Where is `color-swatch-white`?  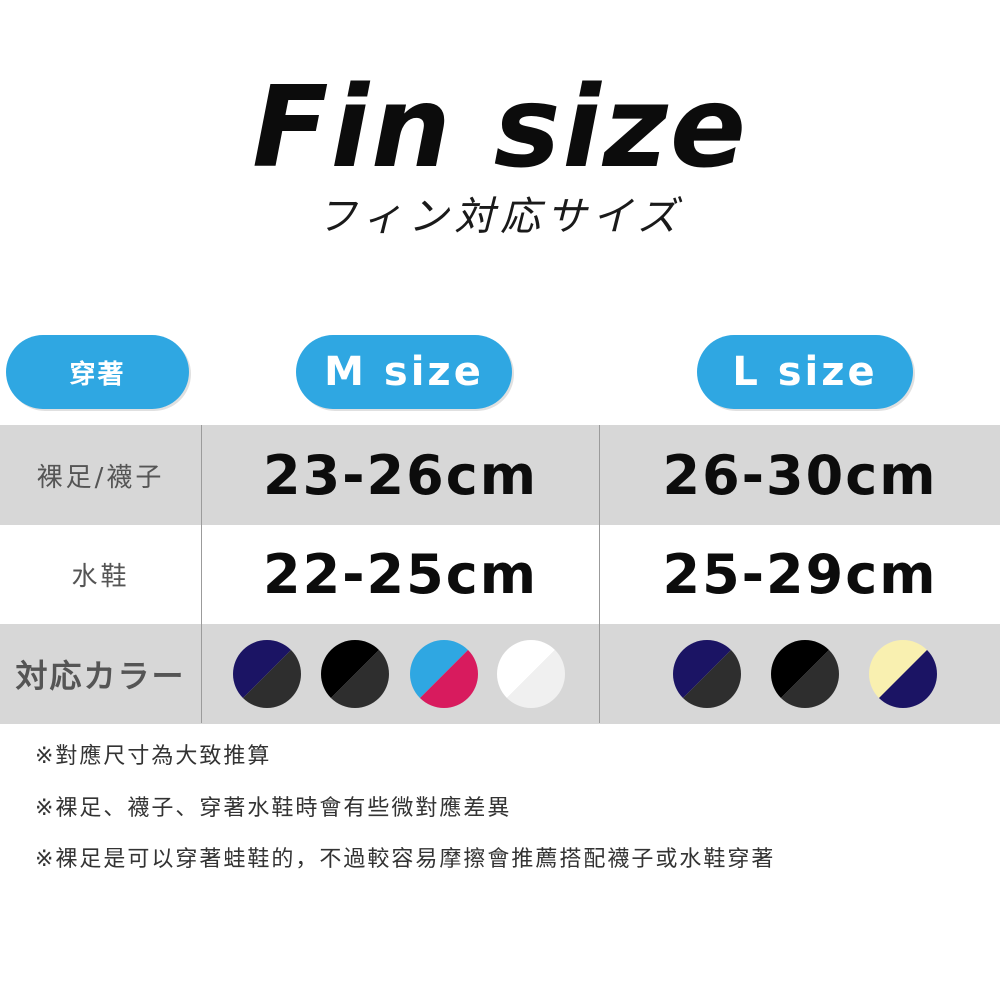 color-swatch-white is located at coordinates (531, 674).